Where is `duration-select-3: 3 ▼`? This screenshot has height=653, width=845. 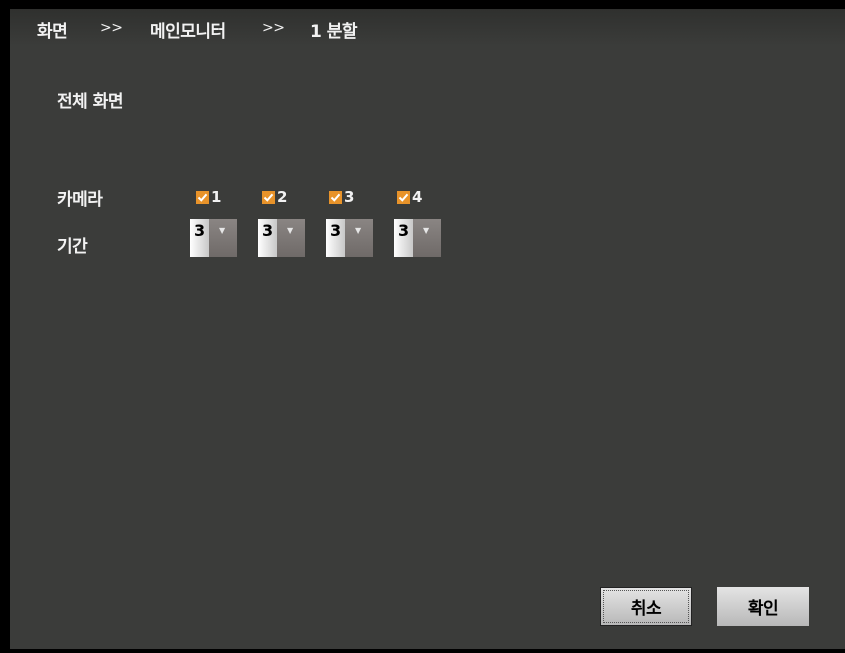 duration-select-3: 3 ▼ is located at coordinates (349, 238).